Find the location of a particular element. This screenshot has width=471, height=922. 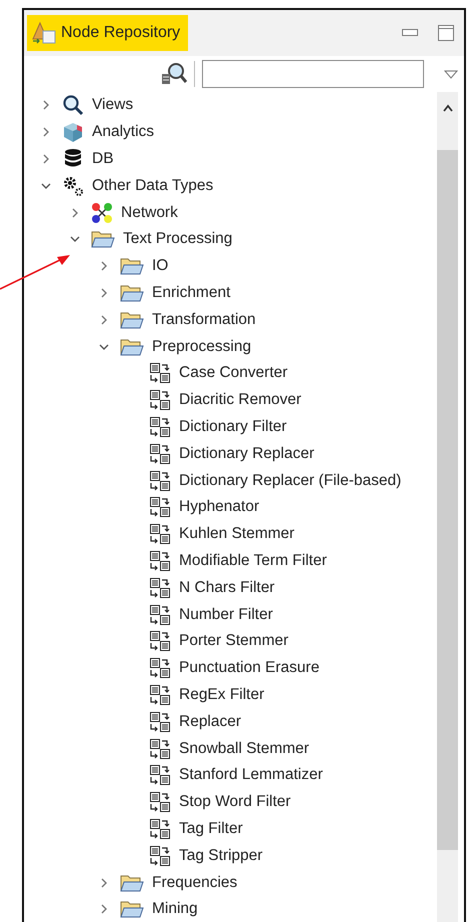

tree-item: Views is located at coordinates (113, 105).